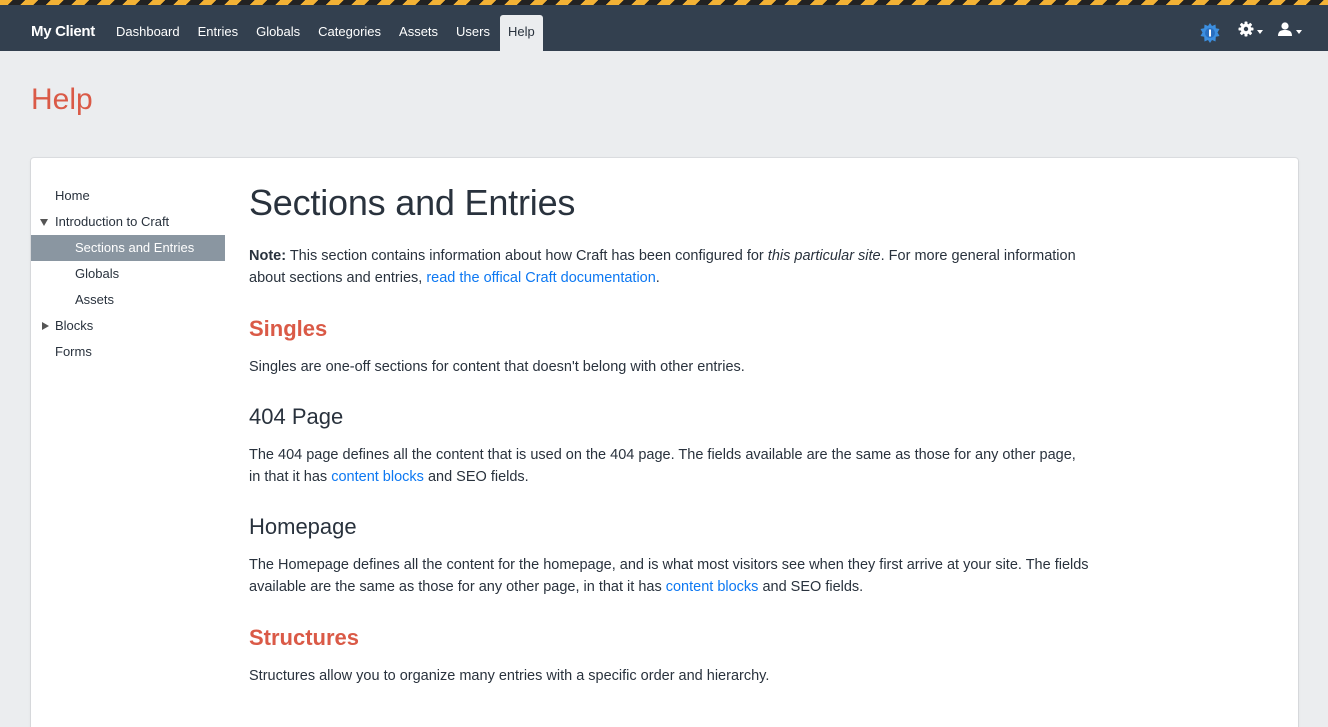 Image resolution: width=1328 pixels, height=727 pixels. I want to click on sidebar-item-label: Introduction to Craft, so click(112, 221).